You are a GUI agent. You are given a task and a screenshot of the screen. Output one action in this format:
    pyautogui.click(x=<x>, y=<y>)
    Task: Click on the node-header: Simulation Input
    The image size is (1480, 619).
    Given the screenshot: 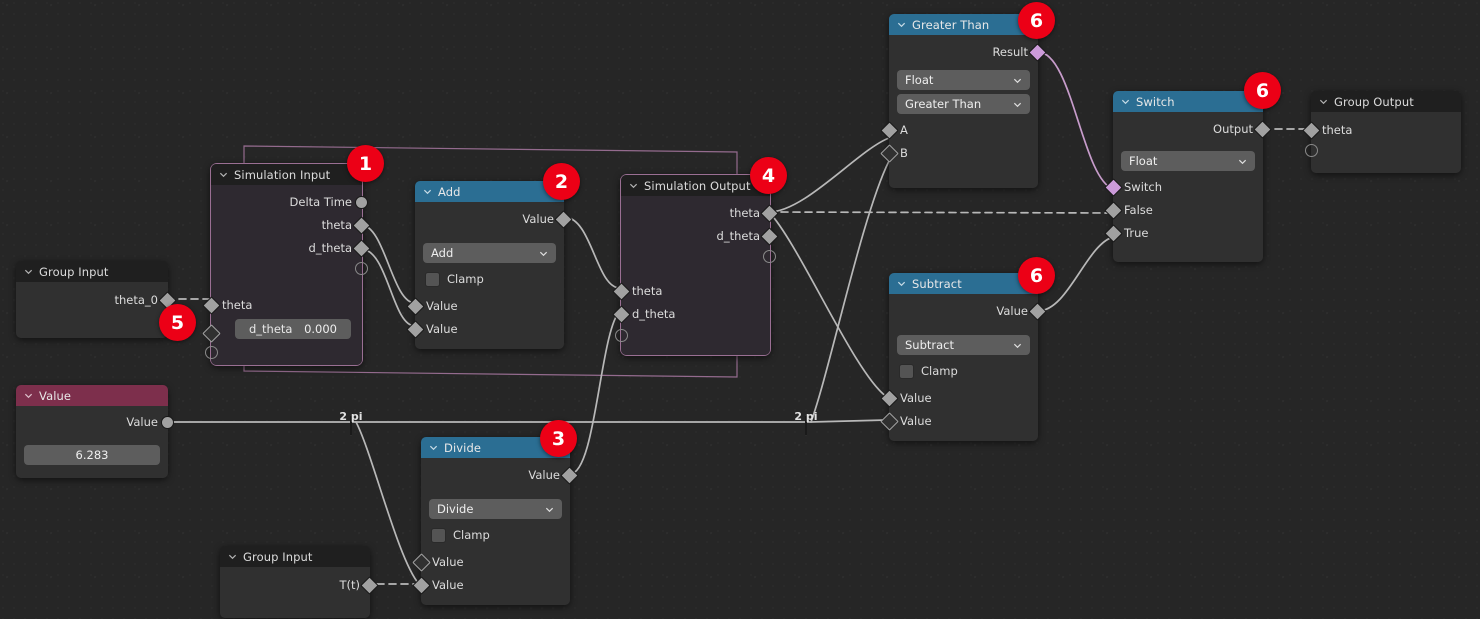 What is the action you would take?
    pyautogui.click(x=286, y=174)
    